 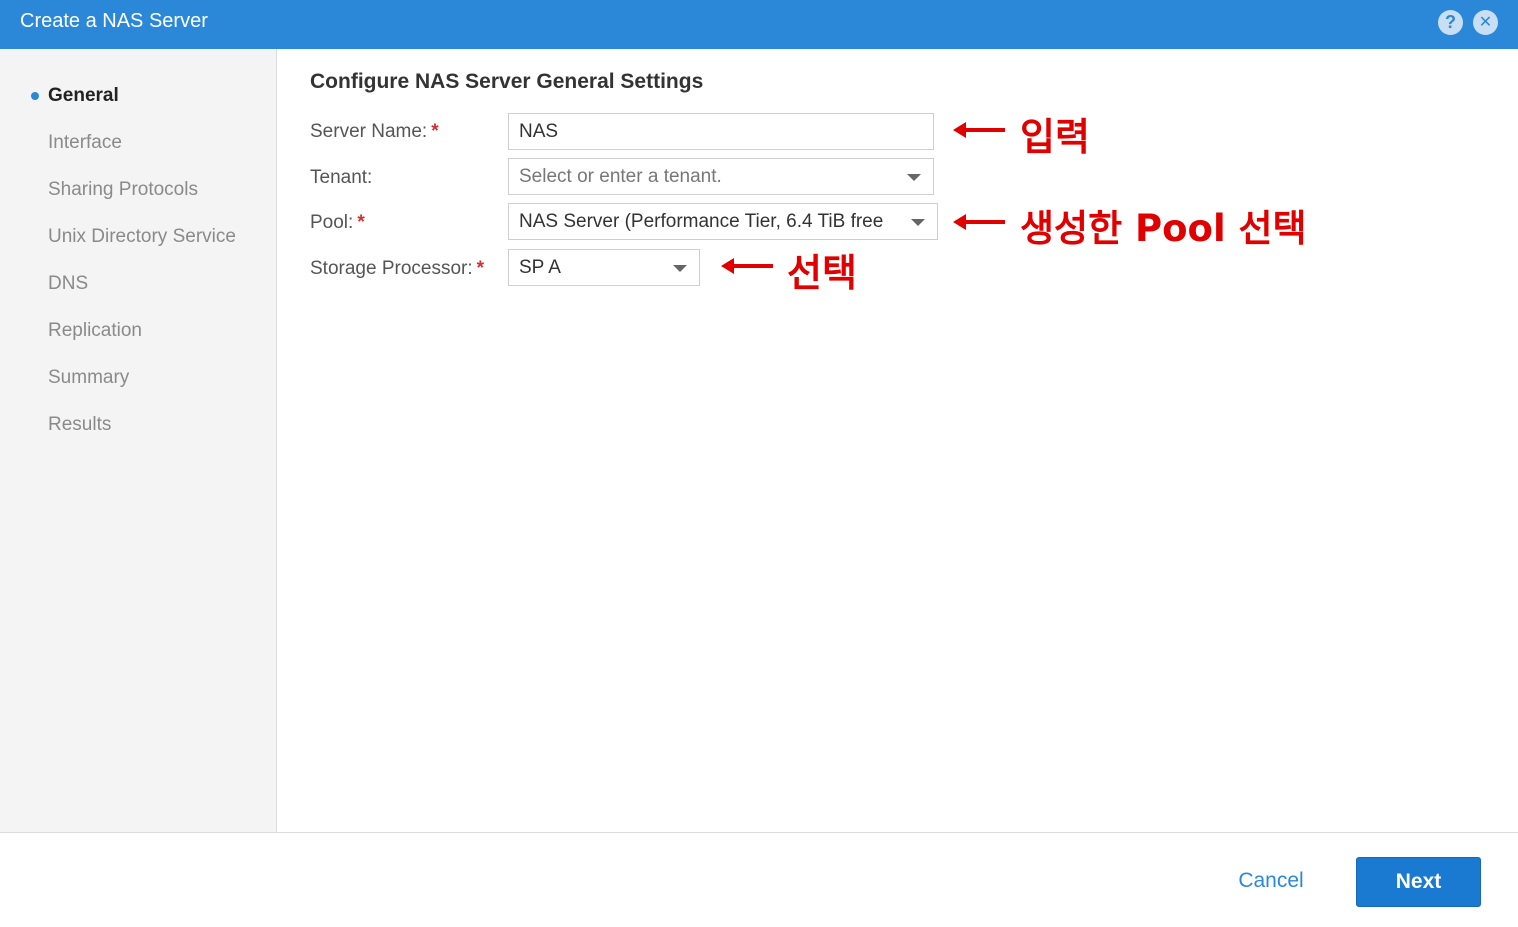 What do you see at coordinates (114, 21) in the screenshot?
I see `dialog-title: Create a NAS Server` at bounding box center [114, 21].